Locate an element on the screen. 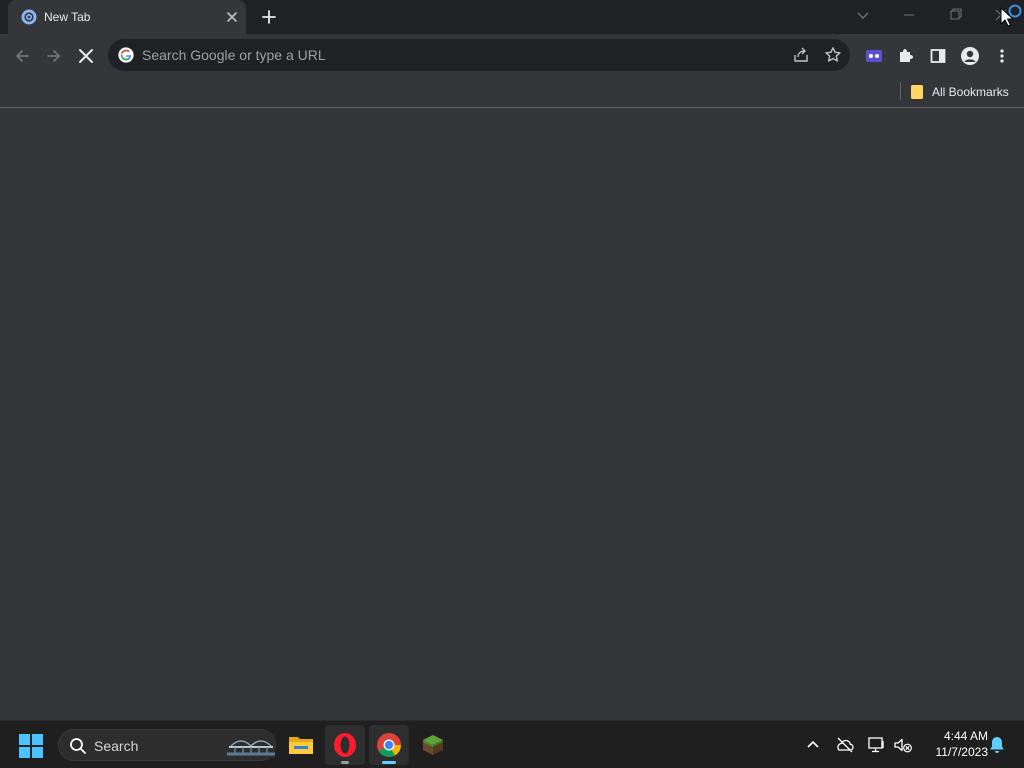  toolbar is located at coordinates (512, 55).